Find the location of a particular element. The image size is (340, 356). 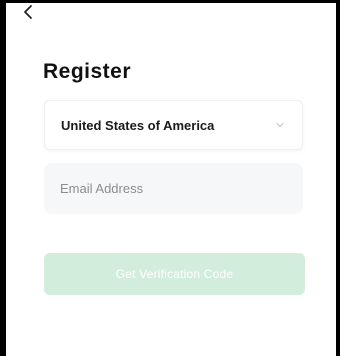

back-button is located at coordinates (28, 12).